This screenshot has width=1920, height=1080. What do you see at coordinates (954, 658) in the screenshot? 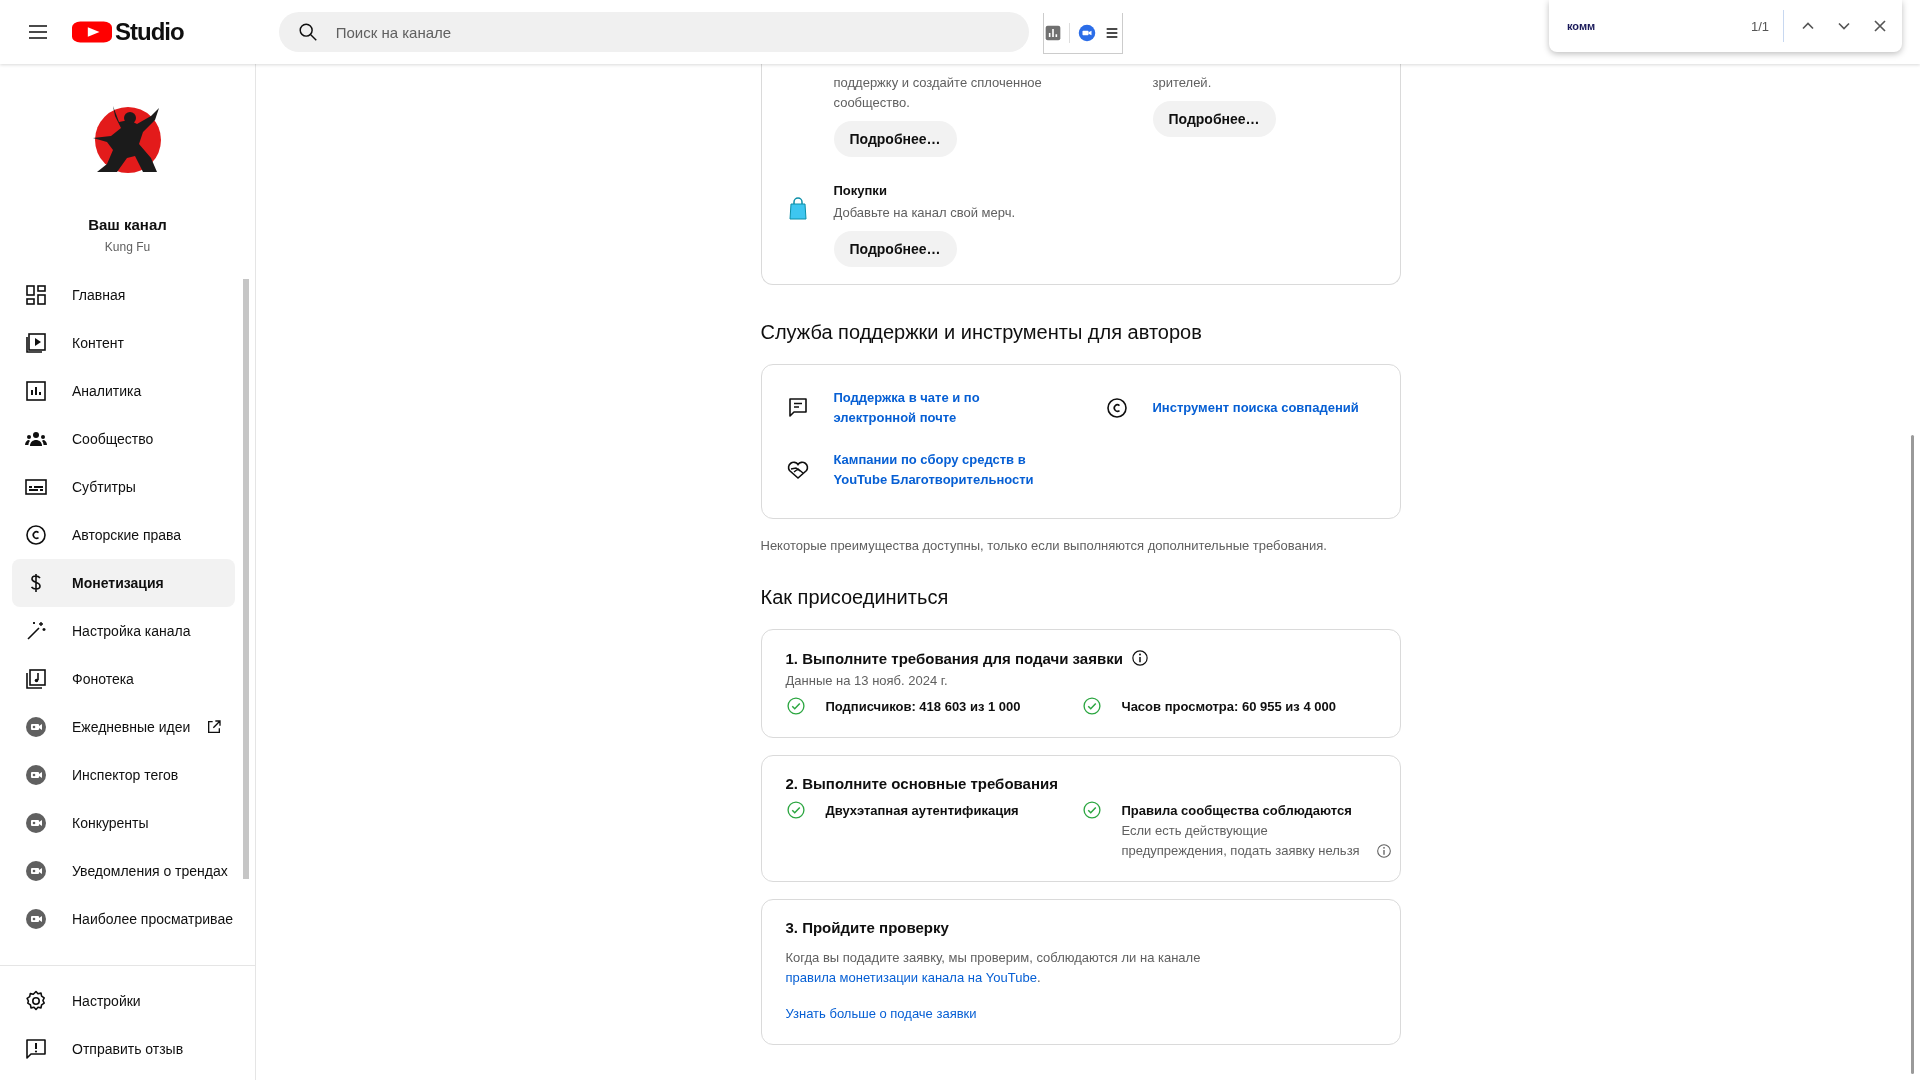
I see `step-title: 1. Выполните требования для подачи заявки` at bounding box center [954, 658].